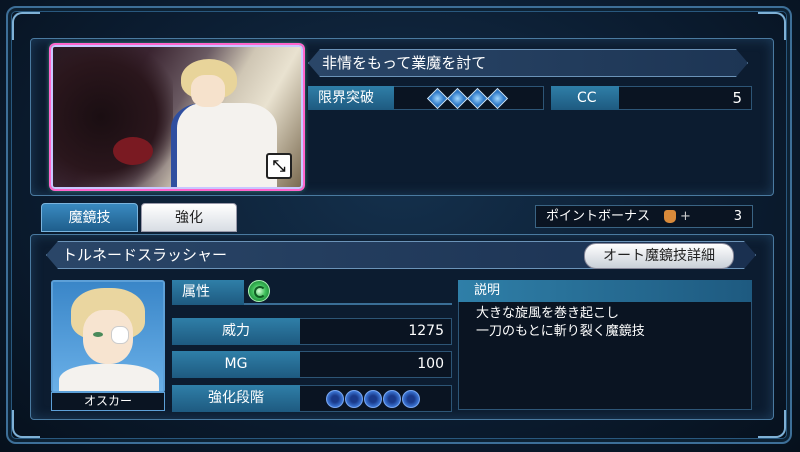 The height and width of the screenshot is (452, 800). Describe the element at coordinates (670, 216) in the screenshot. I see `bag-icon` at that location.